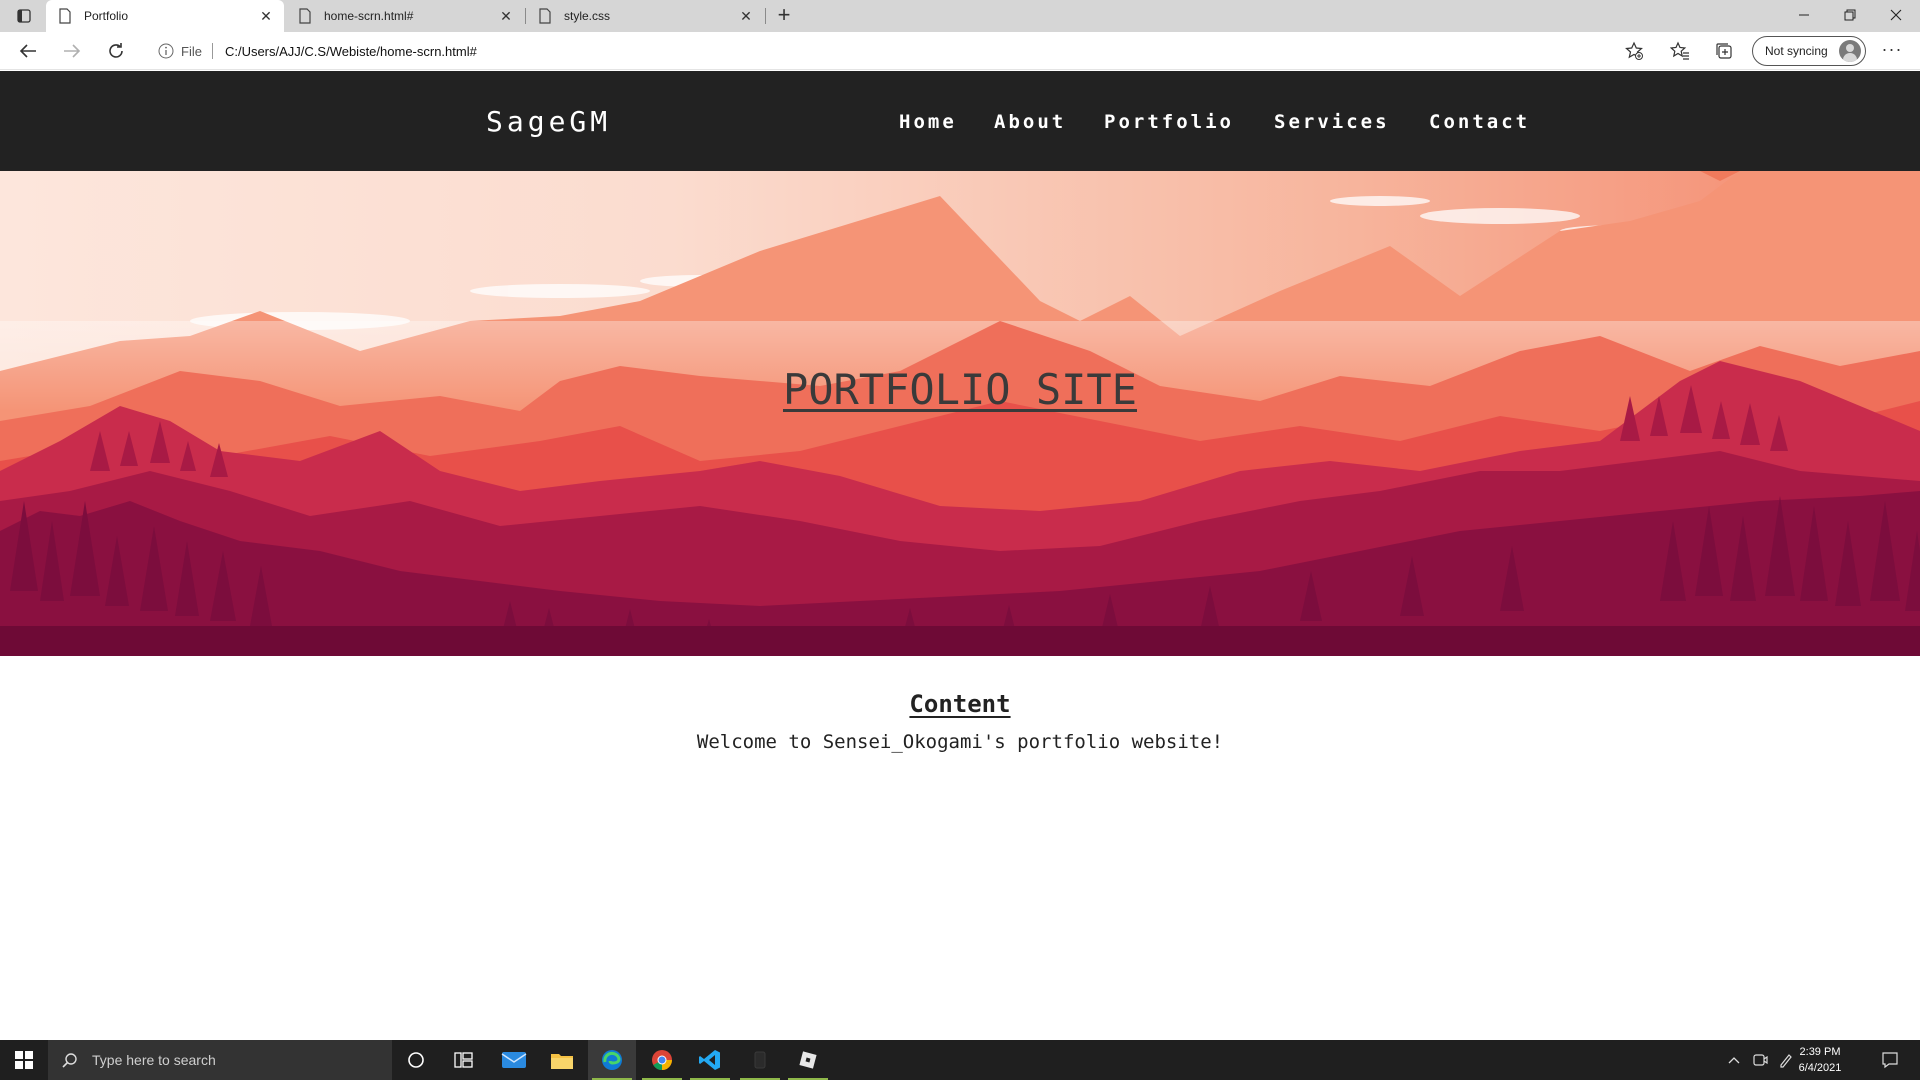  What do you see at coordinates (191, 51) in the screenshot?
I see `file-label: File` at bounding box center [191, 51].